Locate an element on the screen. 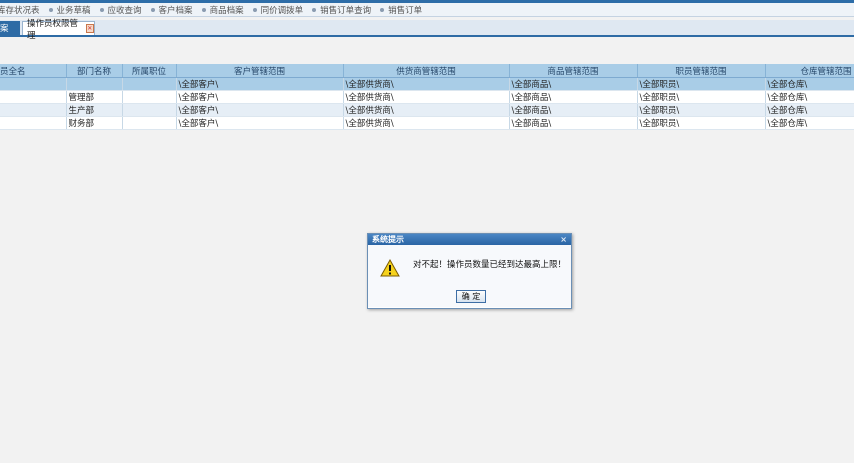  quicklink-label: 商品档案 is located at coordinates (226, 10).